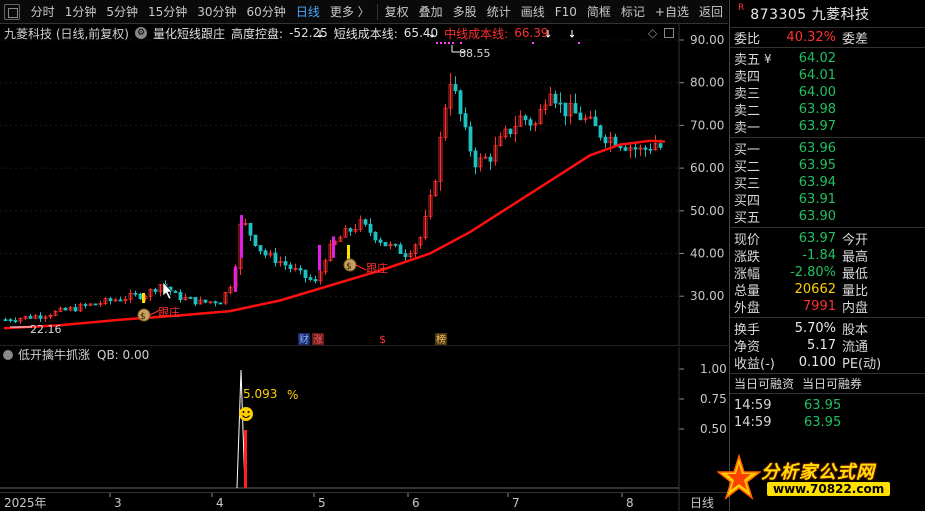 The width and height of the screenshot is (925, 511). What do you see at coordinates (304, 339) in the screenshot?
I see `finance-marker: 财` at bounding box center [304, 339].